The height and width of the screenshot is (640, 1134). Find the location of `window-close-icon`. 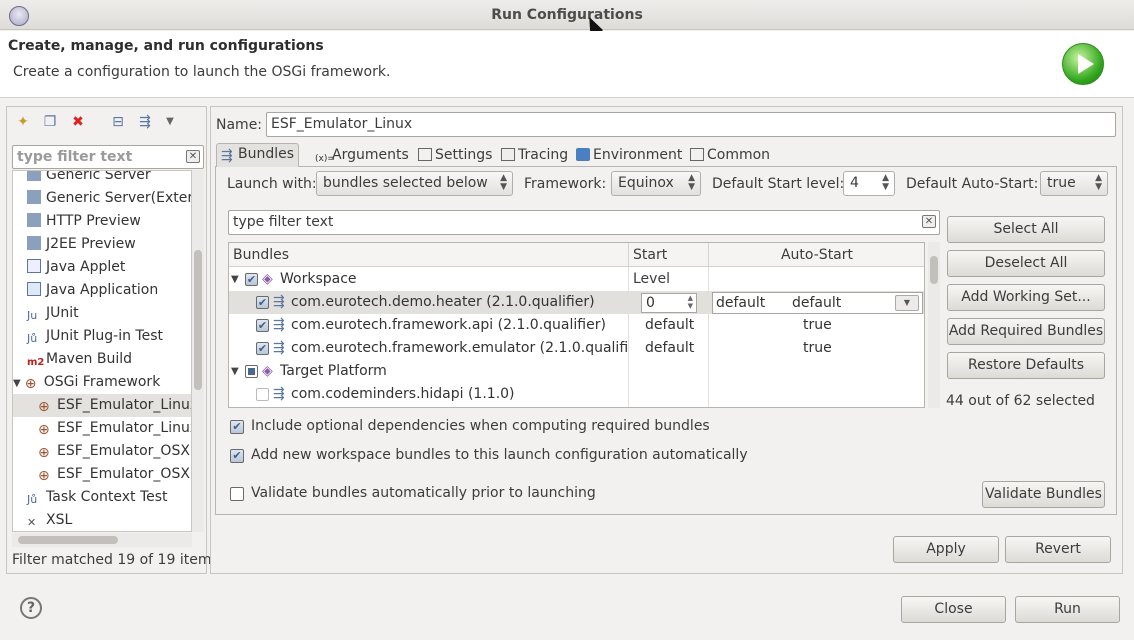

window-close-icon is located at coordinates (19, 16).